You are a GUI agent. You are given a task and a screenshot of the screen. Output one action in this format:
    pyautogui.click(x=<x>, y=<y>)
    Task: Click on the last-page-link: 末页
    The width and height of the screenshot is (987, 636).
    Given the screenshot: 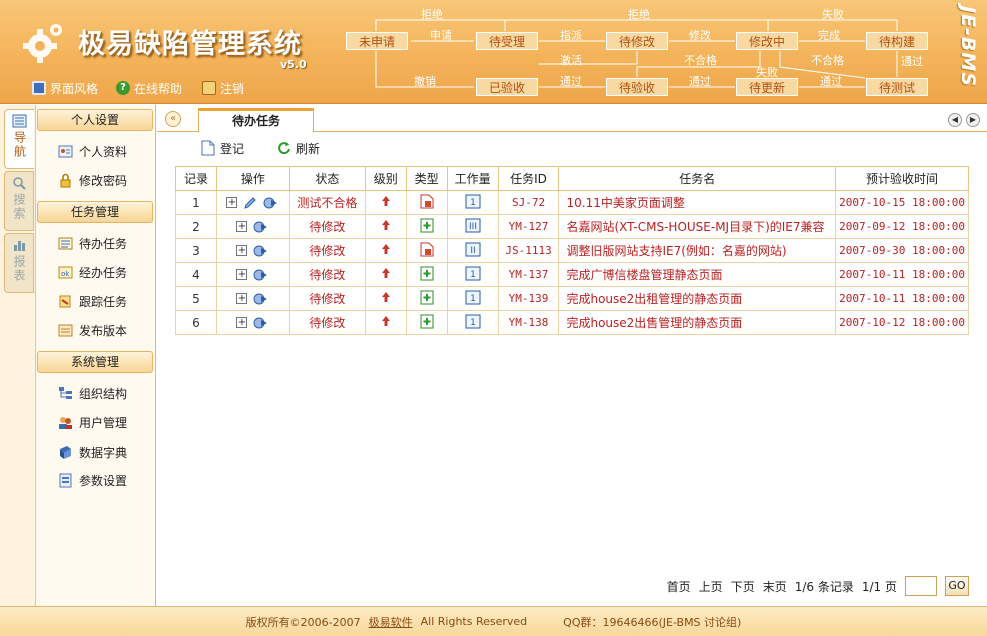 What is the action you would take?
    pyautogui.click(x=775, y=586)
    